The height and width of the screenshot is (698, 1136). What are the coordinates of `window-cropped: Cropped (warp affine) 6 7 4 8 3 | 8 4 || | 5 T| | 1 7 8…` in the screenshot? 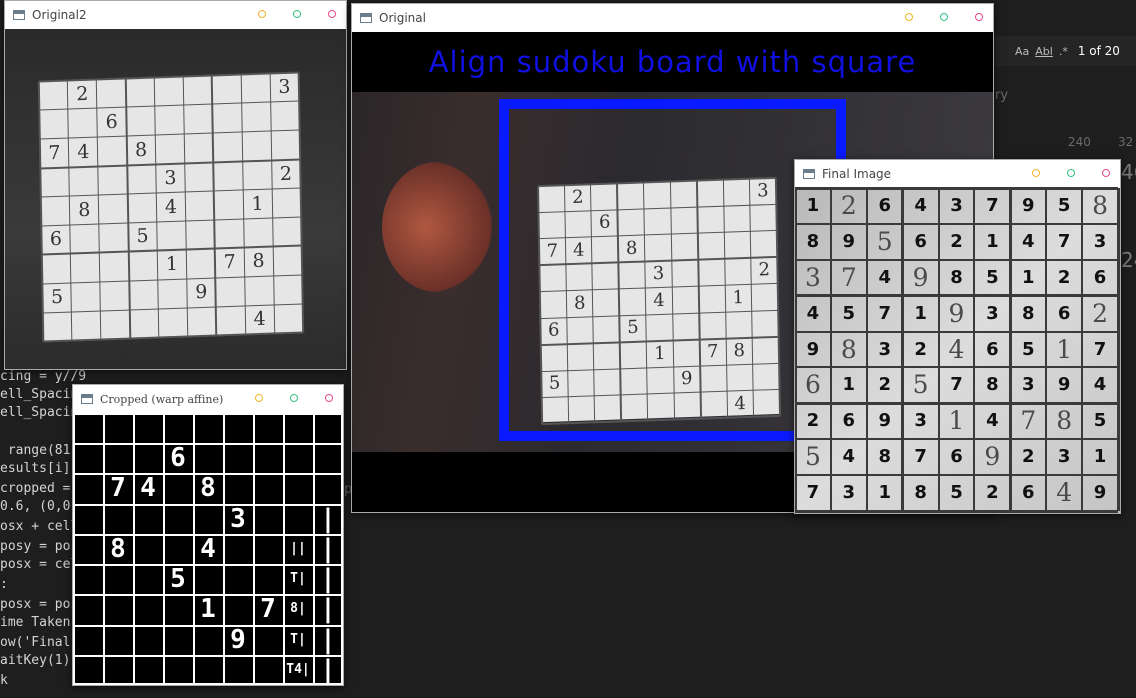 It's located at (208, 535).